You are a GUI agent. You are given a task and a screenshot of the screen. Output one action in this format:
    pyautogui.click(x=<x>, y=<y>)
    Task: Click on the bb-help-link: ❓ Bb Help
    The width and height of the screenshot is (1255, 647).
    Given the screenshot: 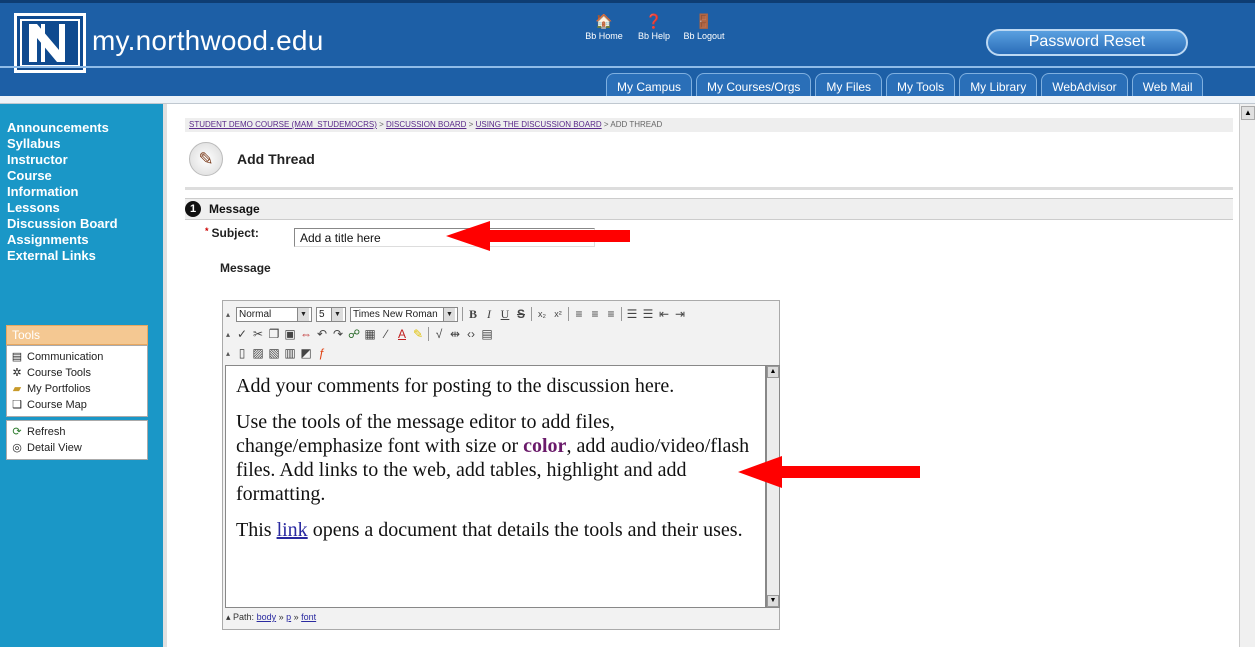 What is the action you would take?
    pyautogui.click(x=654, y=27)
    